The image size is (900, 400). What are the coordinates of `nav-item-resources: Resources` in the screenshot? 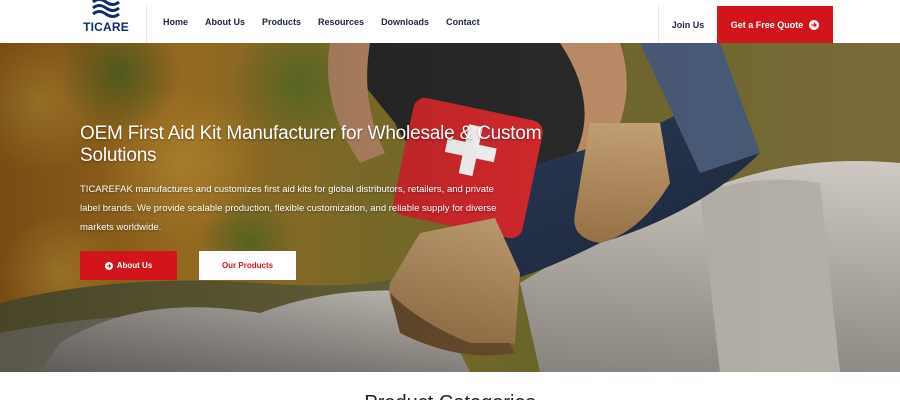 It's located at (341, 22).